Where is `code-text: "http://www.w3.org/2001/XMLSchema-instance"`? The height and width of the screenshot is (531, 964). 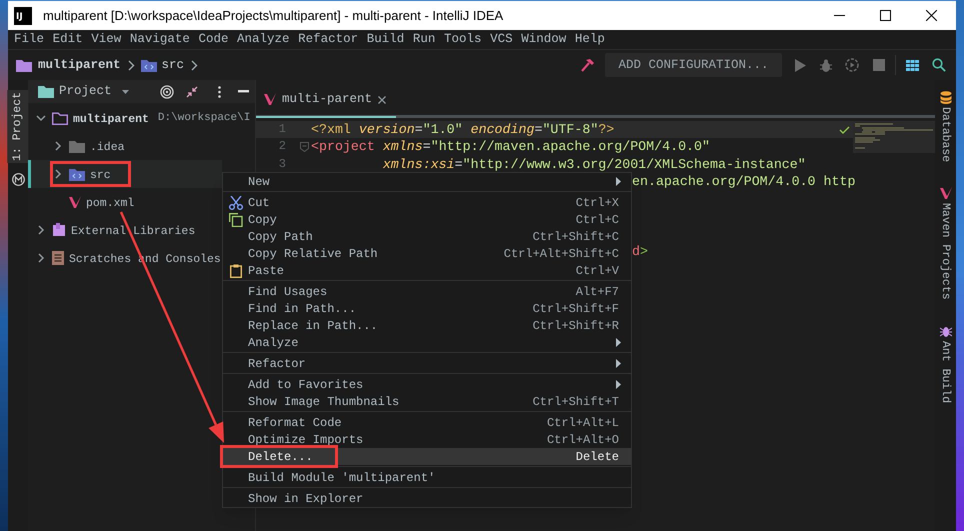
code-text: "http://www.w3.org/2001/XMLSchema-instance" is located at coordinates (634, 165).